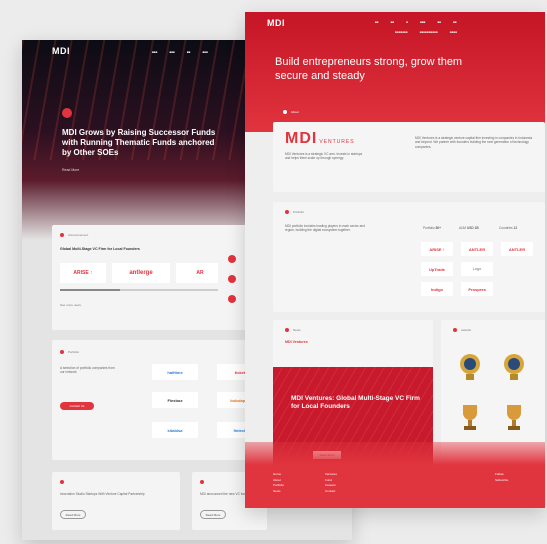 This screenshot has height=544, width=547. Describe the element at coordinates (293, 330) in the screenshot. I see `news-tag: News` at that location.